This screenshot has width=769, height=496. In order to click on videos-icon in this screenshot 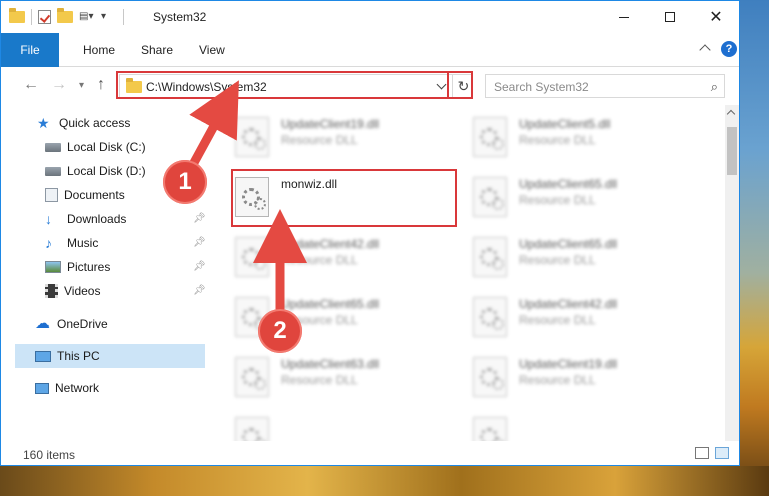, I will do `click(51, 291)`.